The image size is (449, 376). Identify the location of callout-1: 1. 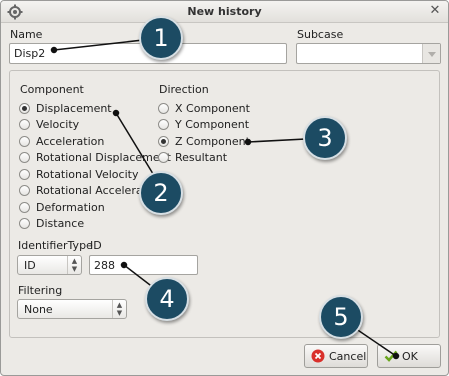
(161, 38).